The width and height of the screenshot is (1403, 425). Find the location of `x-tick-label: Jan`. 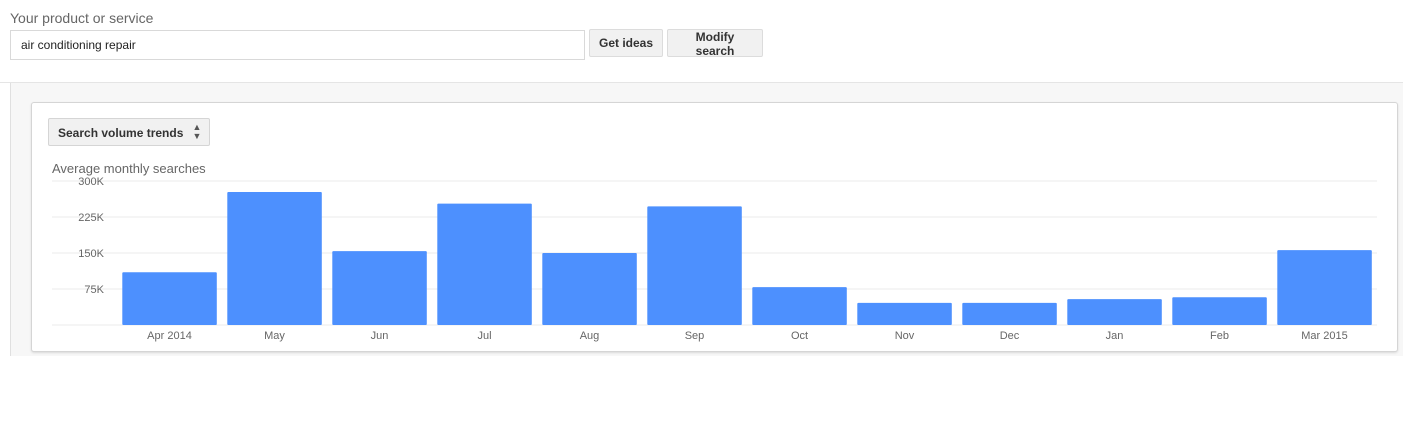

x-tick-label: Jan is located at coordinates (1115, 336).